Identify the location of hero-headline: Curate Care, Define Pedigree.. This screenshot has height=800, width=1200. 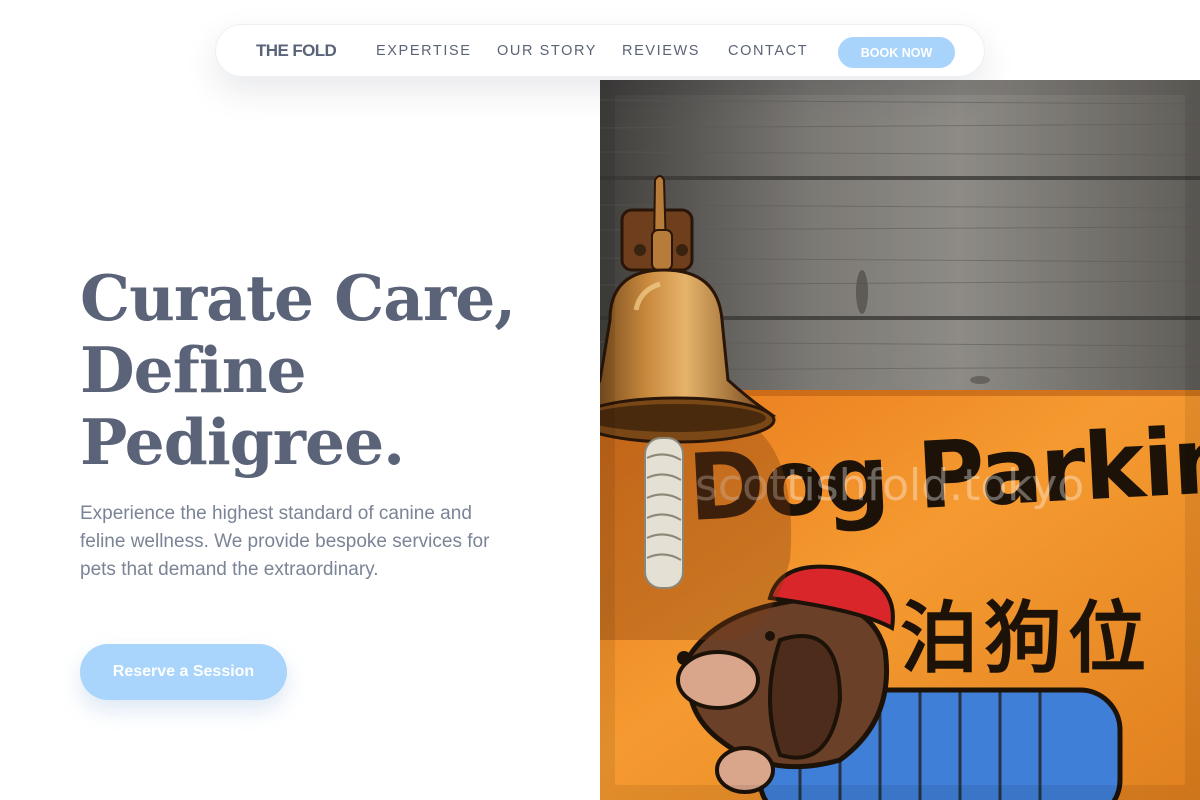
(340, 370).